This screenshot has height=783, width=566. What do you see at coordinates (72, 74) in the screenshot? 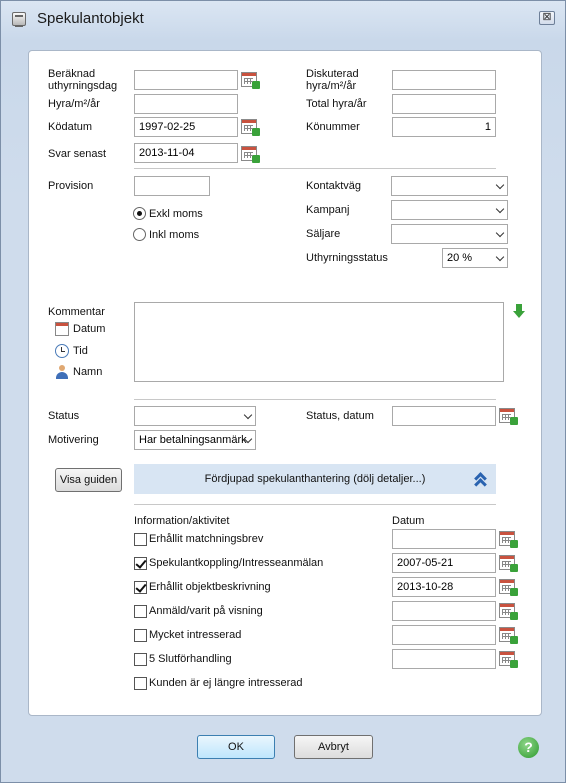
I see `beraknad-label-1: Beräknad` at bounding box center [72, 74].